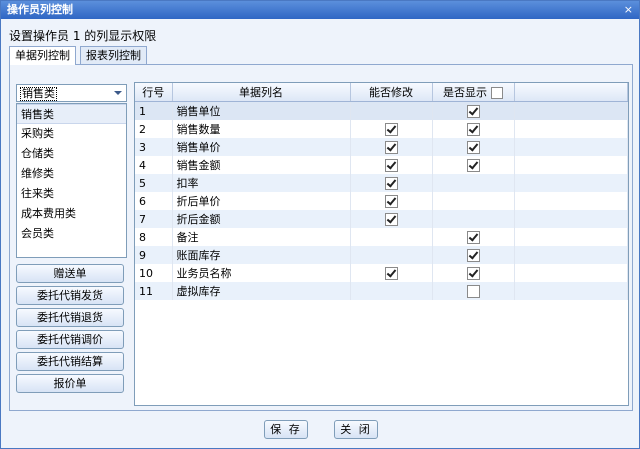  I want to click on column-name: 销售单价, so click(261, 147).